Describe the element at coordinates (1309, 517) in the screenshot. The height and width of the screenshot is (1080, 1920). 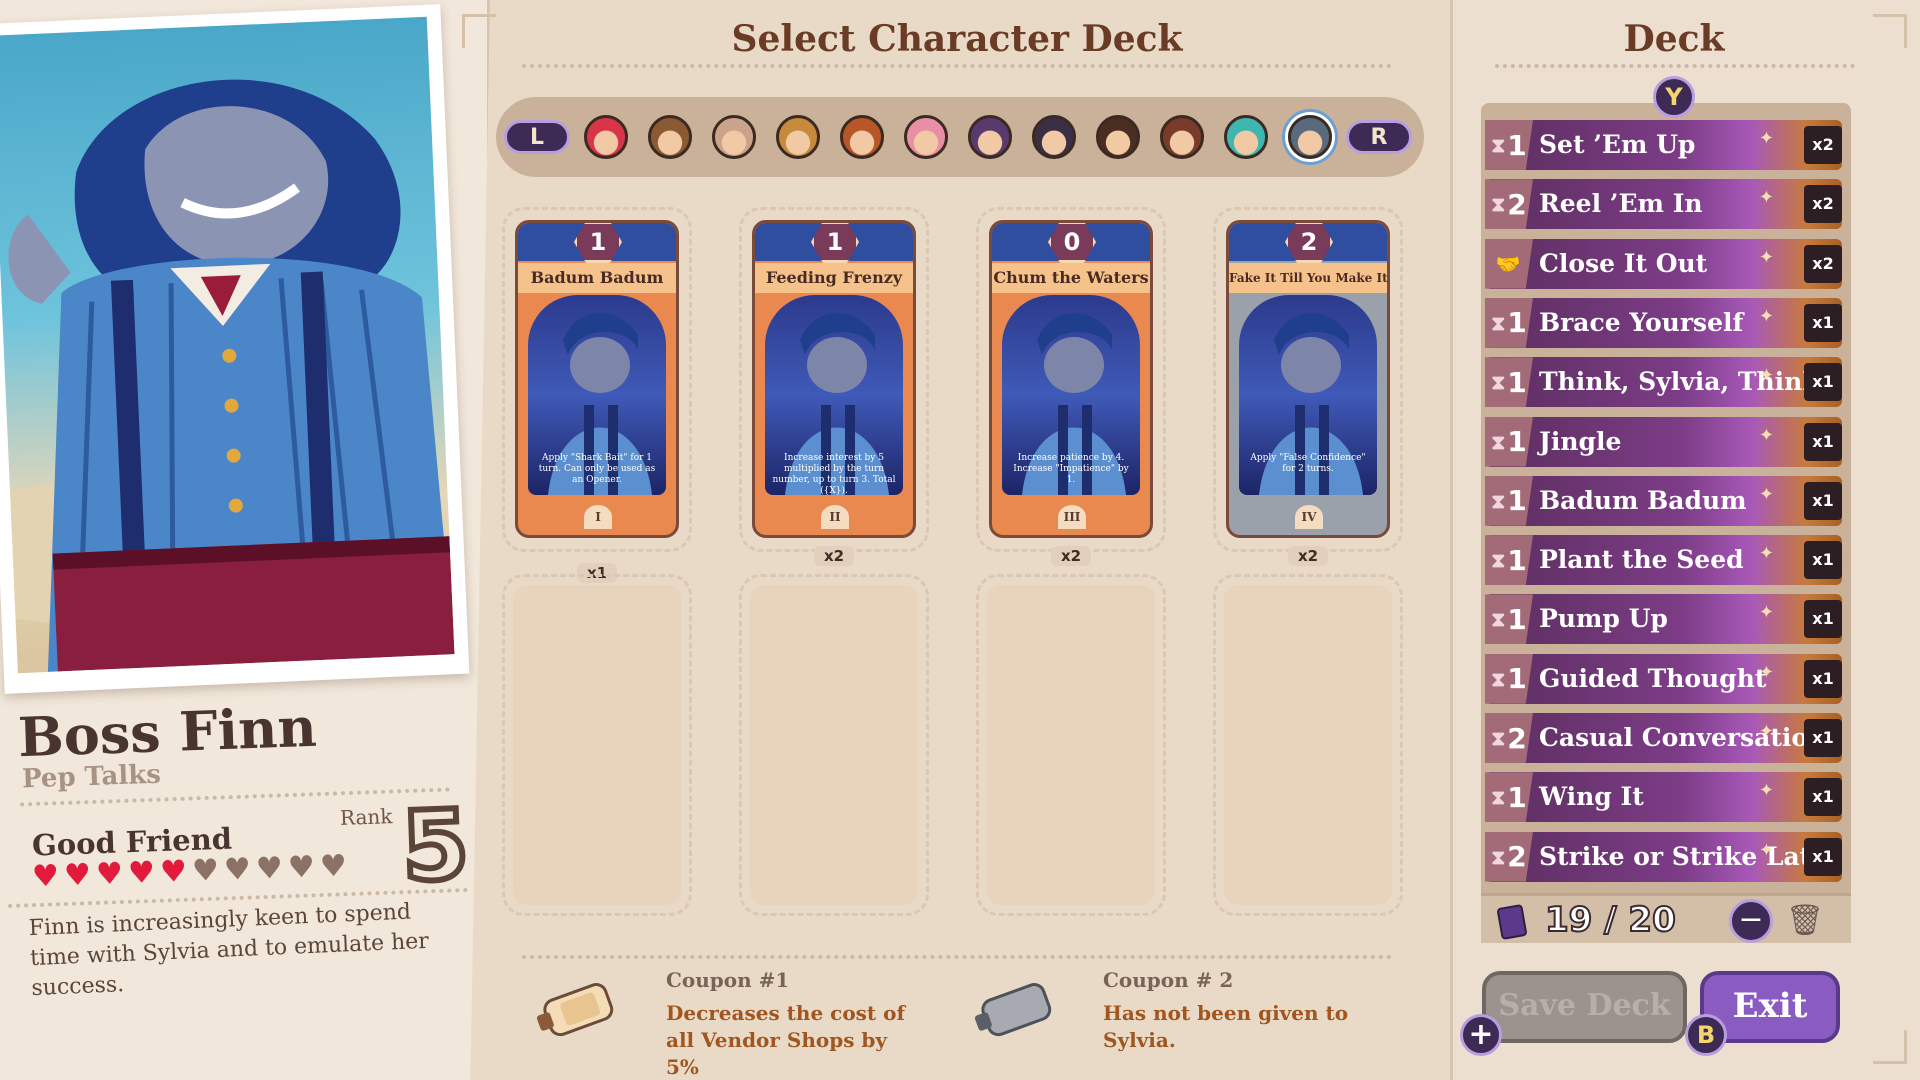
I see `card-level-numeral: IV` at that location.